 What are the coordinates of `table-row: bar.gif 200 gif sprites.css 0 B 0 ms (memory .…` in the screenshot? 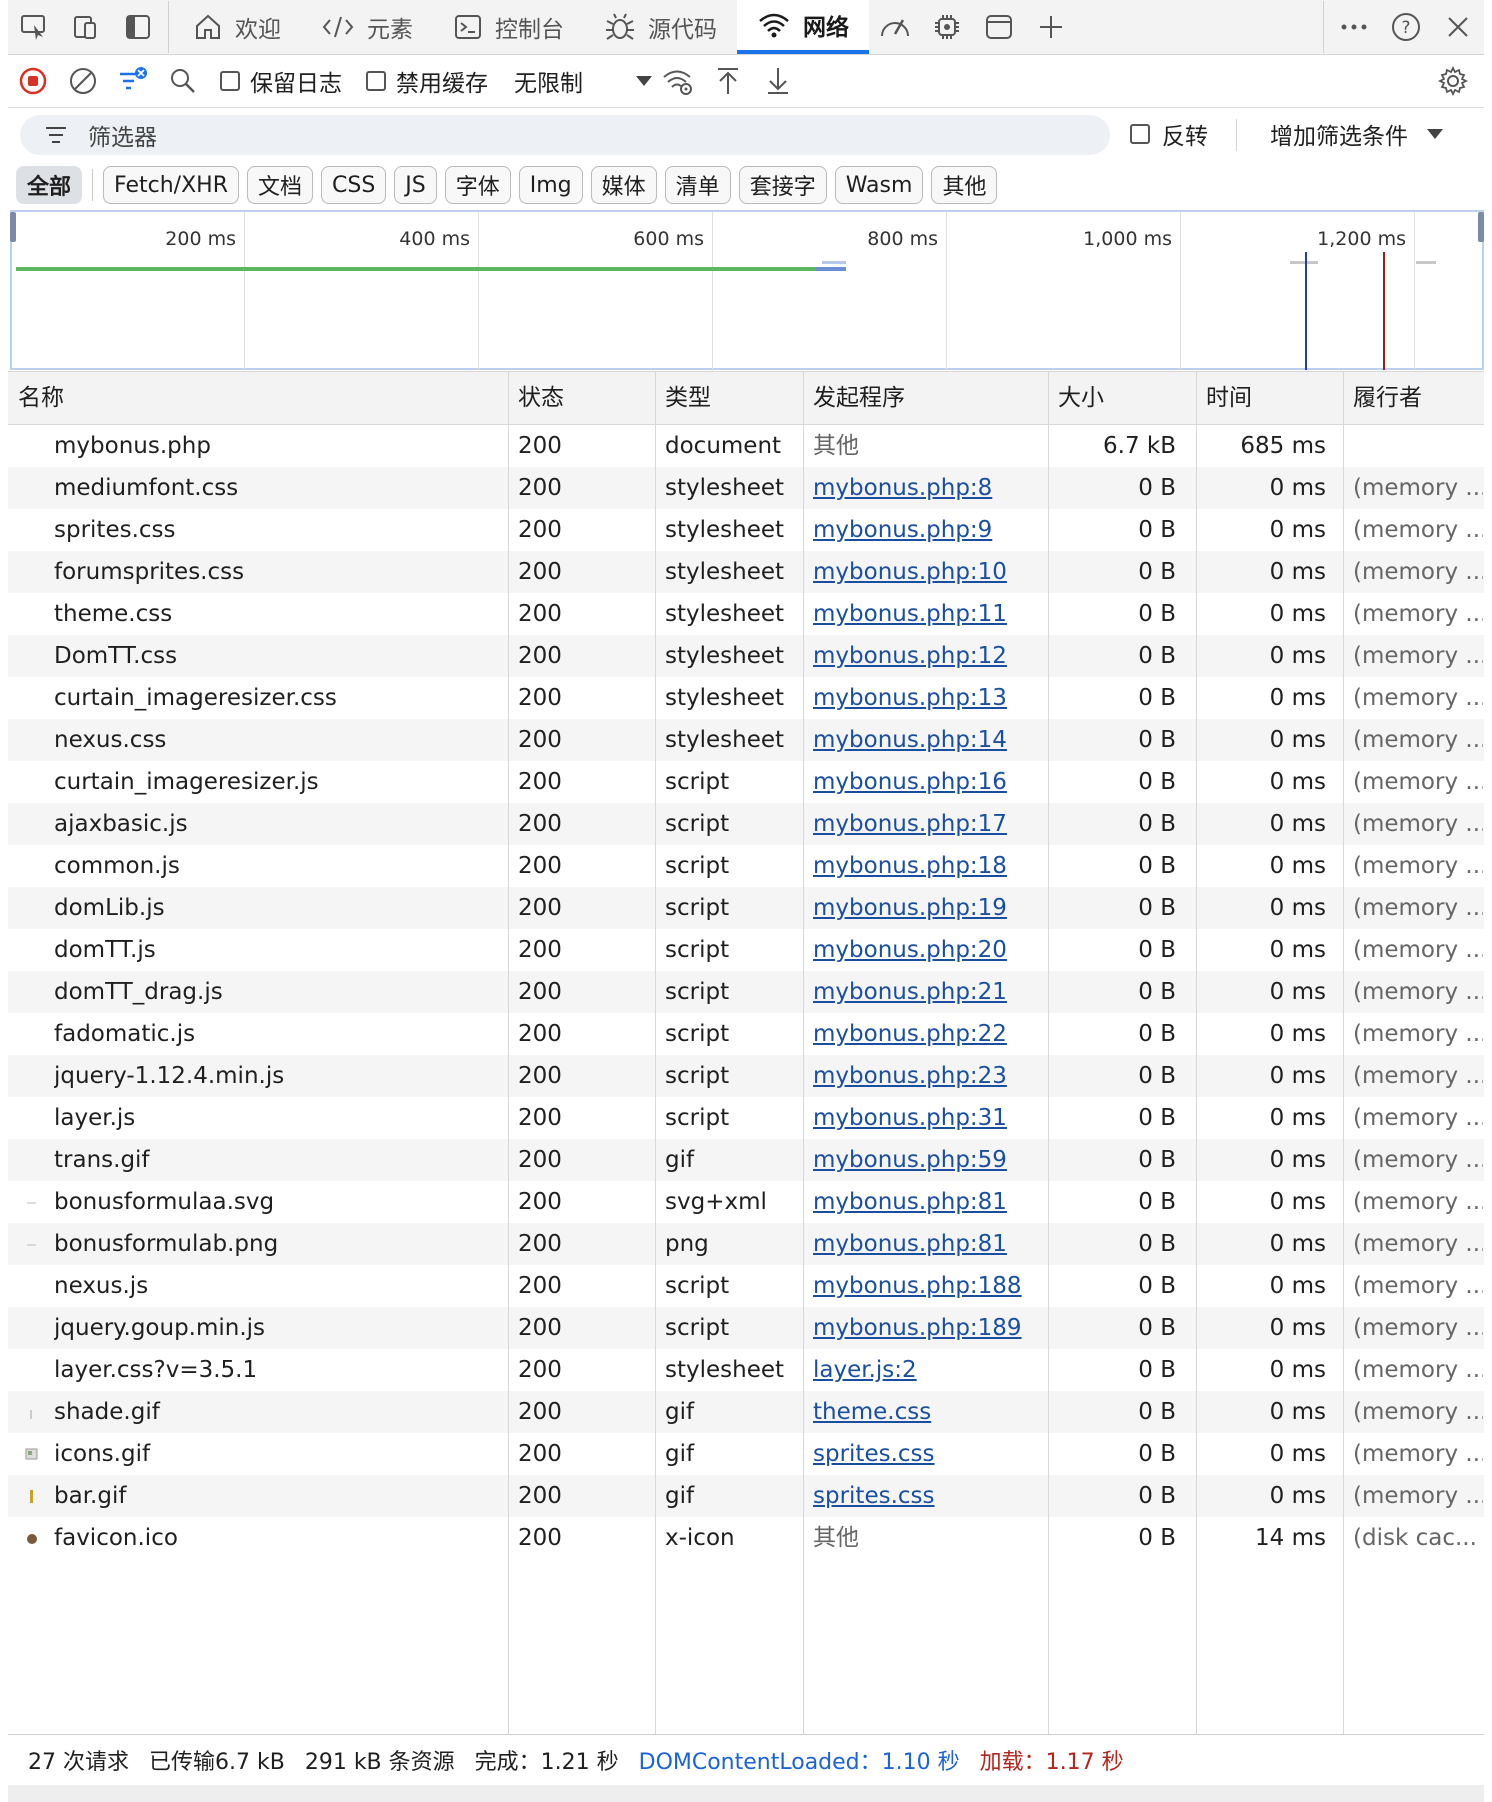 It's located at (746, 1496).